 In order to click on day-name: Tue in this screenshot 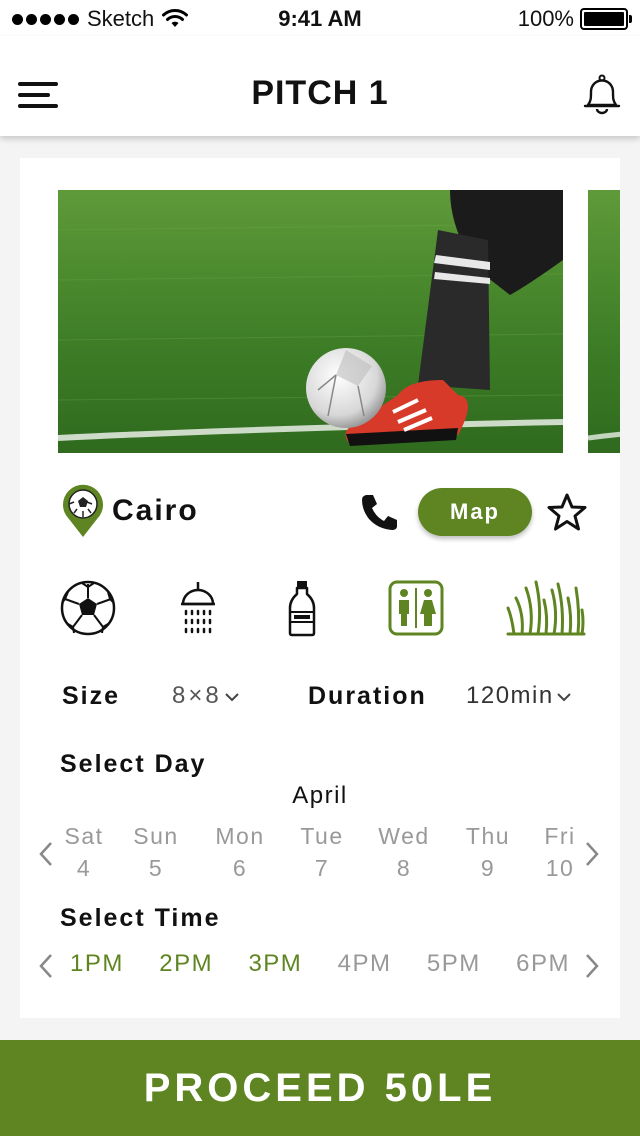, I will do `click(322, 836)`.